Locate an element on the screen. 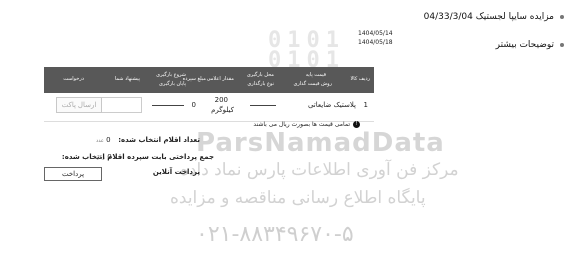  auction-date-start: 1404/05/14 is located at coordinates (375, 33).